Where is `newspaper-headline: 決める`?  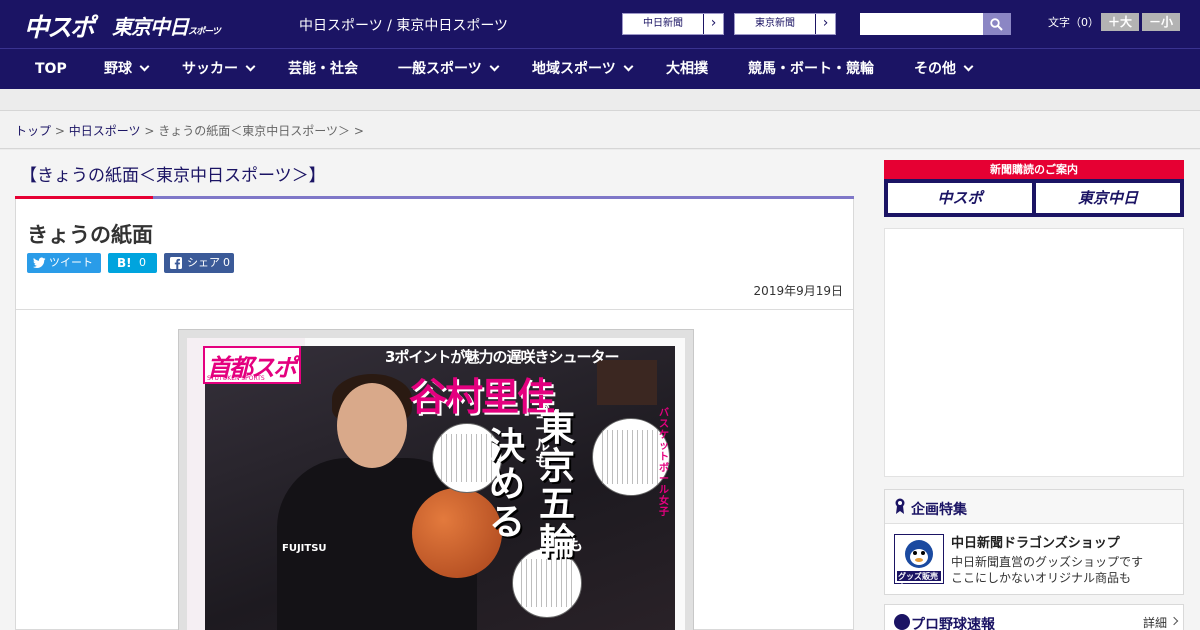 newspaper-headline: 決める is located at coordinates (507, 484).